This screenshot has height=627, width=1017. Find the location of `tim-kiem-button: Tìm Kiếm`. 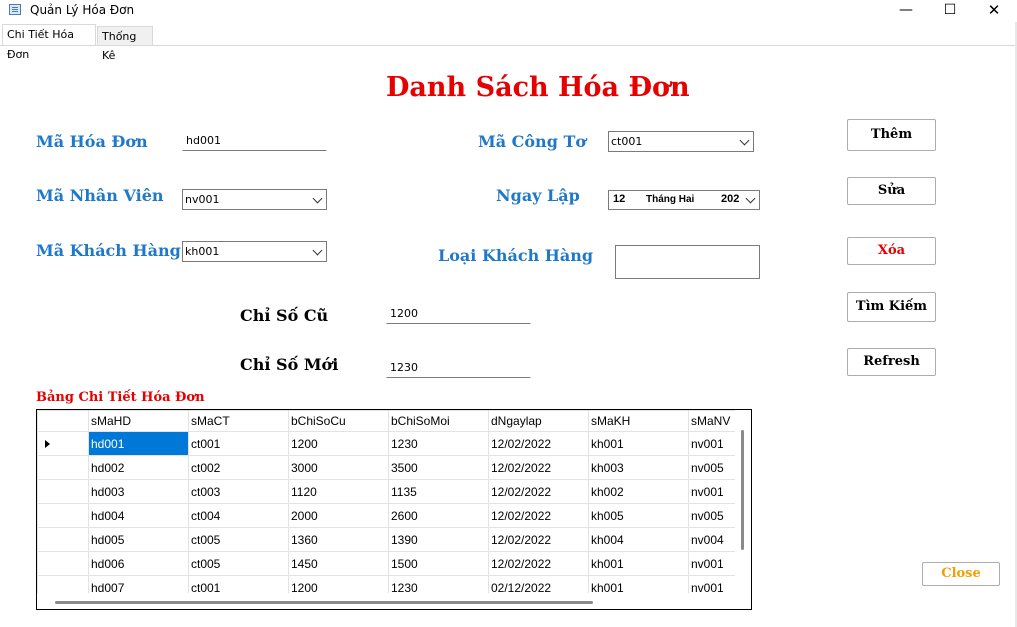

tim-kiem-button: Tìm Kiếm is located at coordinates (891, 307).